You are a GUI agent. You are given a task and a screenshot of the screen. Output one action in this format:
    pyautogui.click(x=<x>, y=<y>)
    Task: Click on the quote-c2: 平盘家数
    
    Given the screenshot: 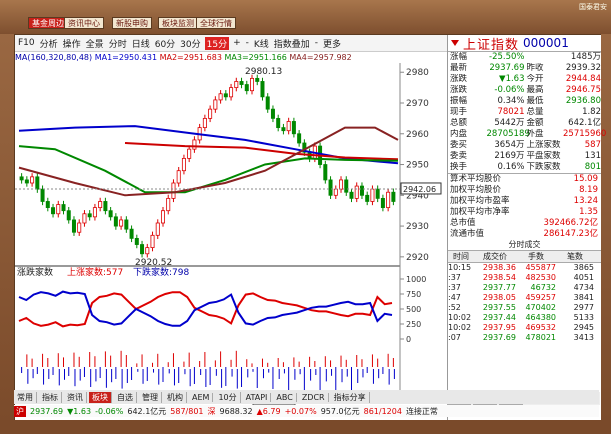 What is the action you would take?
    pyautogui.click(x=543, y=156)
    